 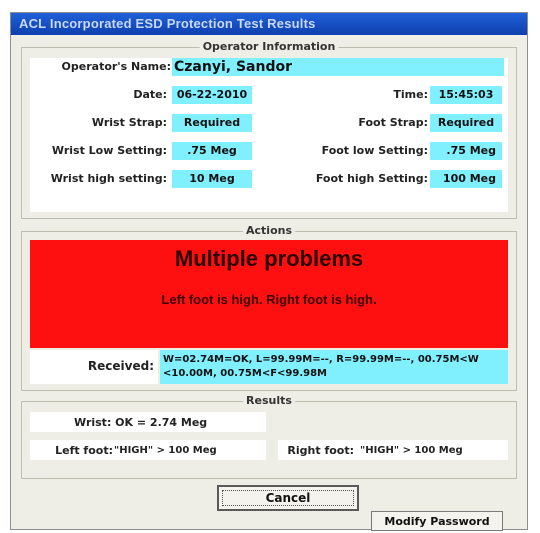 What do you see at coordinates (269, 400) in the screenshot?
I see `results-label: Results` at bounding box center [269, 400].